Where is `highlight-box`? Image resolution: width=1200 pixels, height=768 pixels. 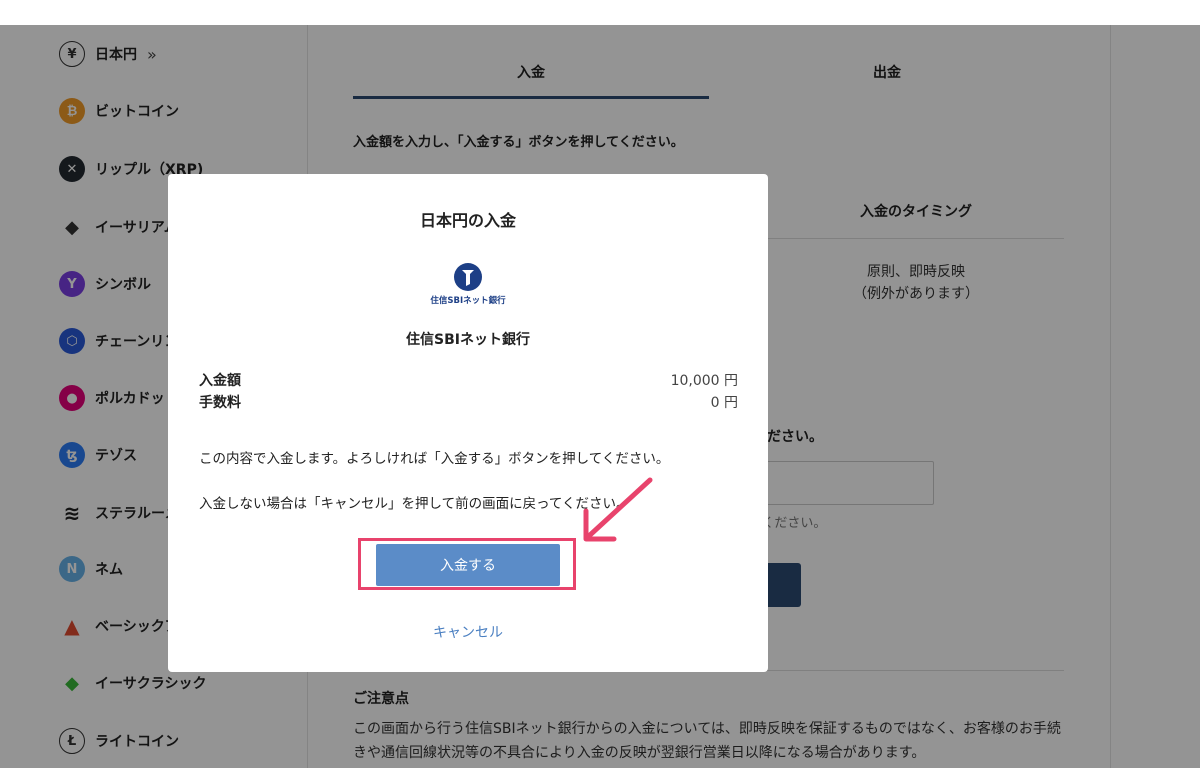 highlight-box is located at coordinates (467, 564).